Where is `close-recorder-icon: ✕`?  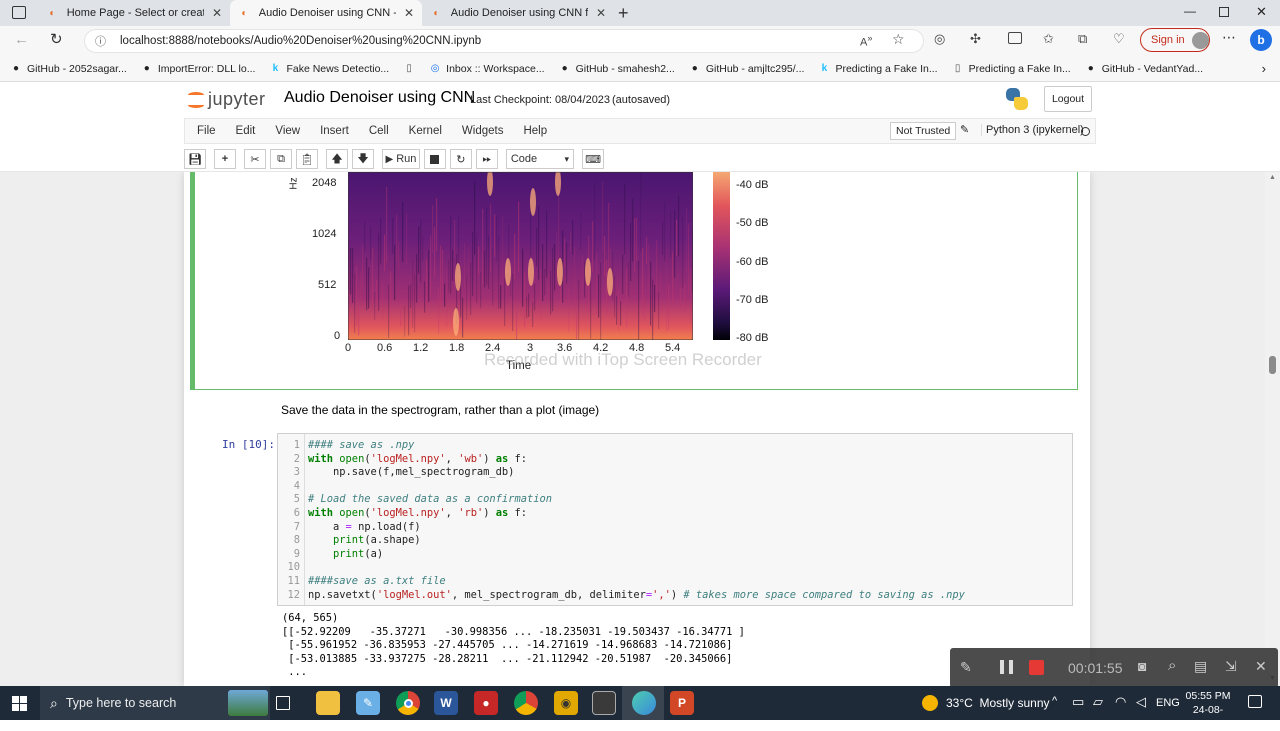
close-recorder-icon: ✕ is located at coordinates (1261, 666).